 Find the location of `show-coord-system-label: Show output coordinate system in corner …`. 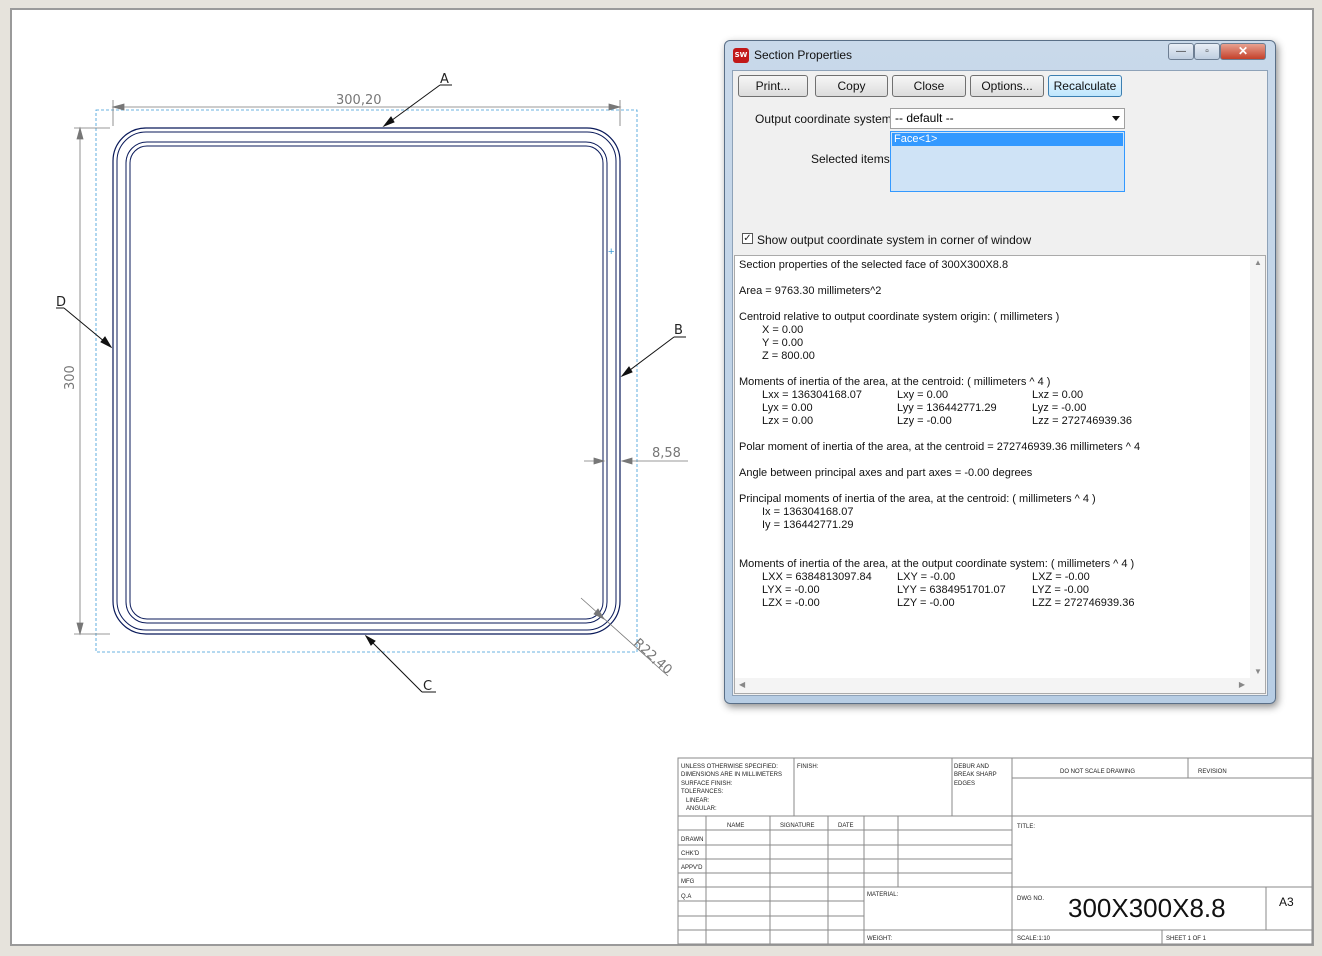

show-coord-system-label: Show output coordinate system in corner … is located at coordinates (894, 240).